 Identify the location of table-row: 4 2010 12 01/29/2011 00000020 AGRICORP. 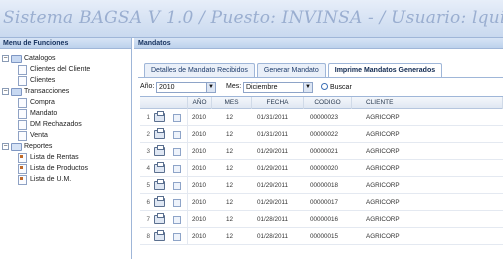
(321, 168).